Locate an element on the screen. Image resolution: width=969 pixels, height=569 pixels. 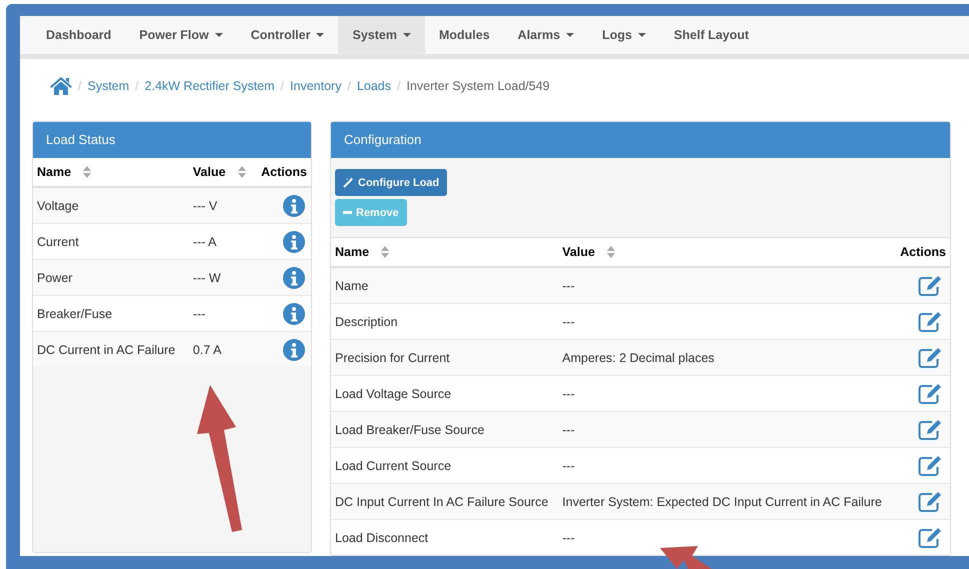
panel-title: Configuration is located at coordinates (383, 139).